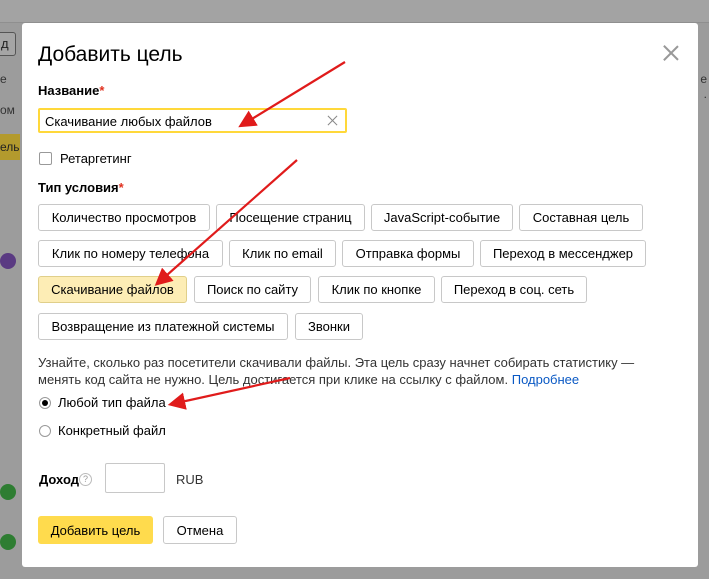  What do you see at coordinates (563, 253) in the screenshot?
I see `condition-messenger-button: Переход в мессенджер` at bounding box center [563, 253].